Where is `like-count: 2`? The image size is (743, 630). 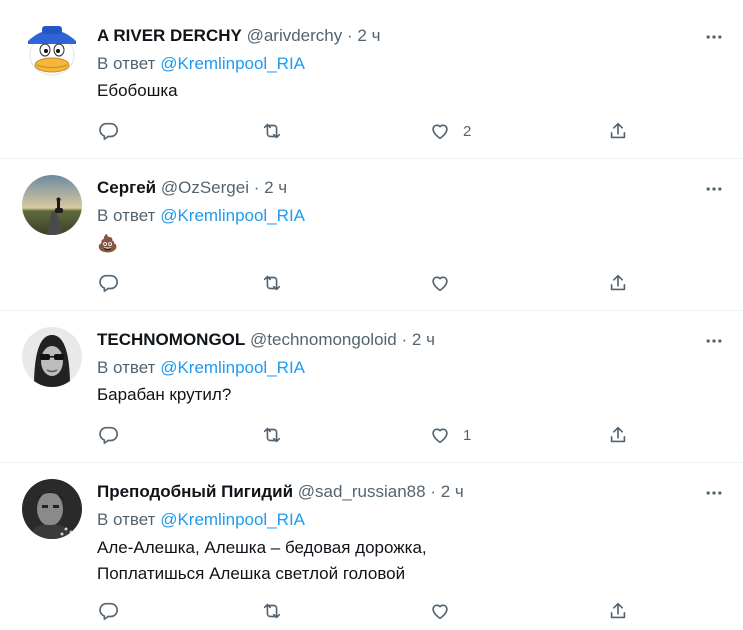 like-count: 2 is located at coordinates (467, 131).